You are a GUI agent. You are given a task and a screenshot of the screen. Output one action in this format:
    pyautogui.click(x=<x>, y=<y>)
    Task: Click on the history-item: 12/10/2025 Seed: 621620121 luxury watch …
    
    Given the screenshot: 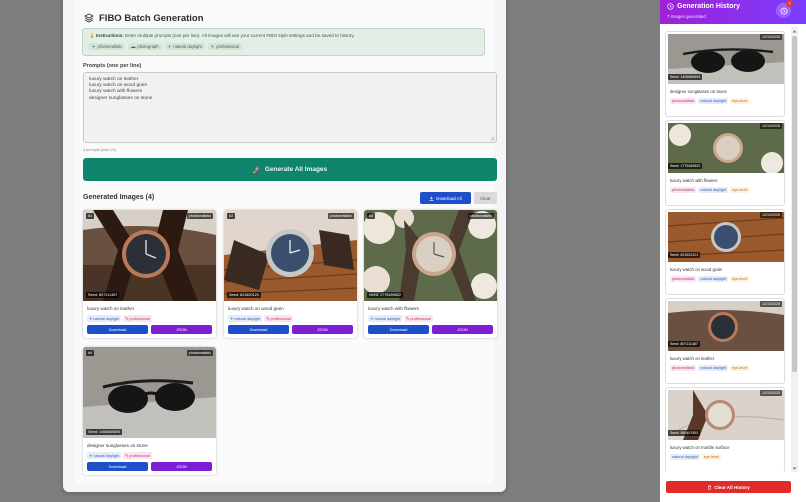 What is the action you would take?
    pyautogui.click(x=725, y=252)
    